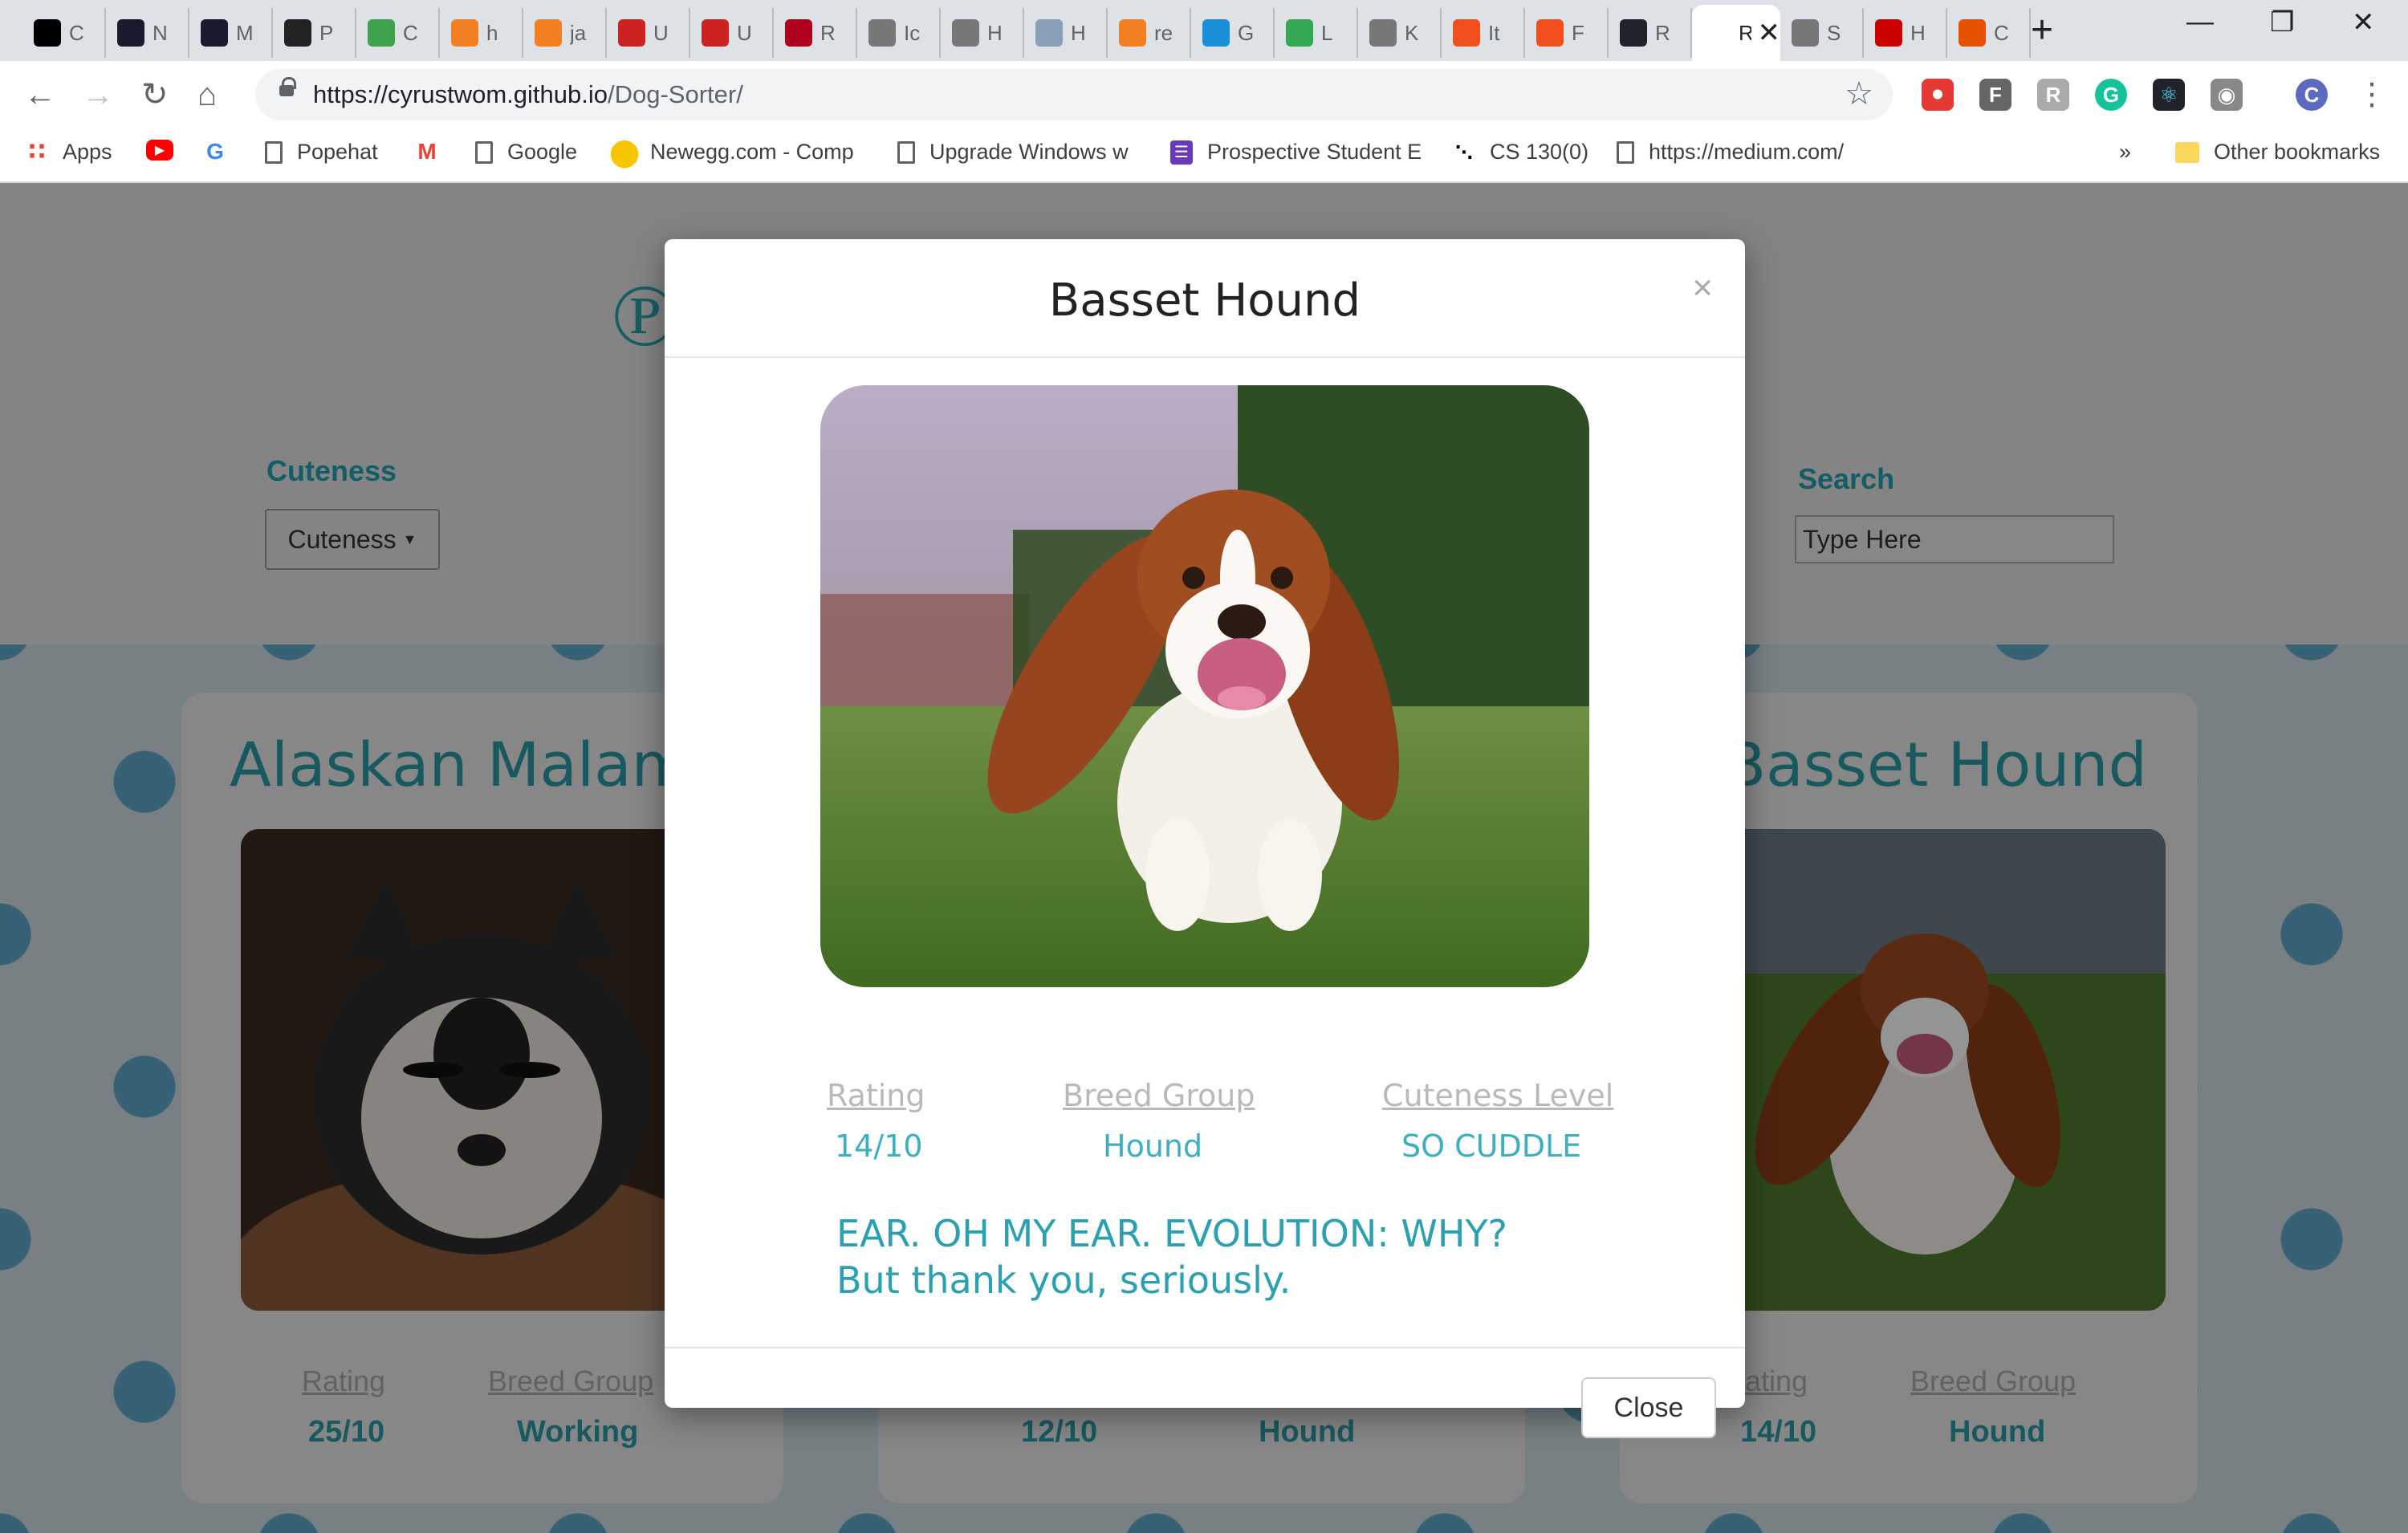 Image resolution: width=2408 pixels, height=1533 pixels. What do you see at coordinates (1149, 33) in the screenshot?
I see `browser-tab: re` at bounding box center [1149, 33].